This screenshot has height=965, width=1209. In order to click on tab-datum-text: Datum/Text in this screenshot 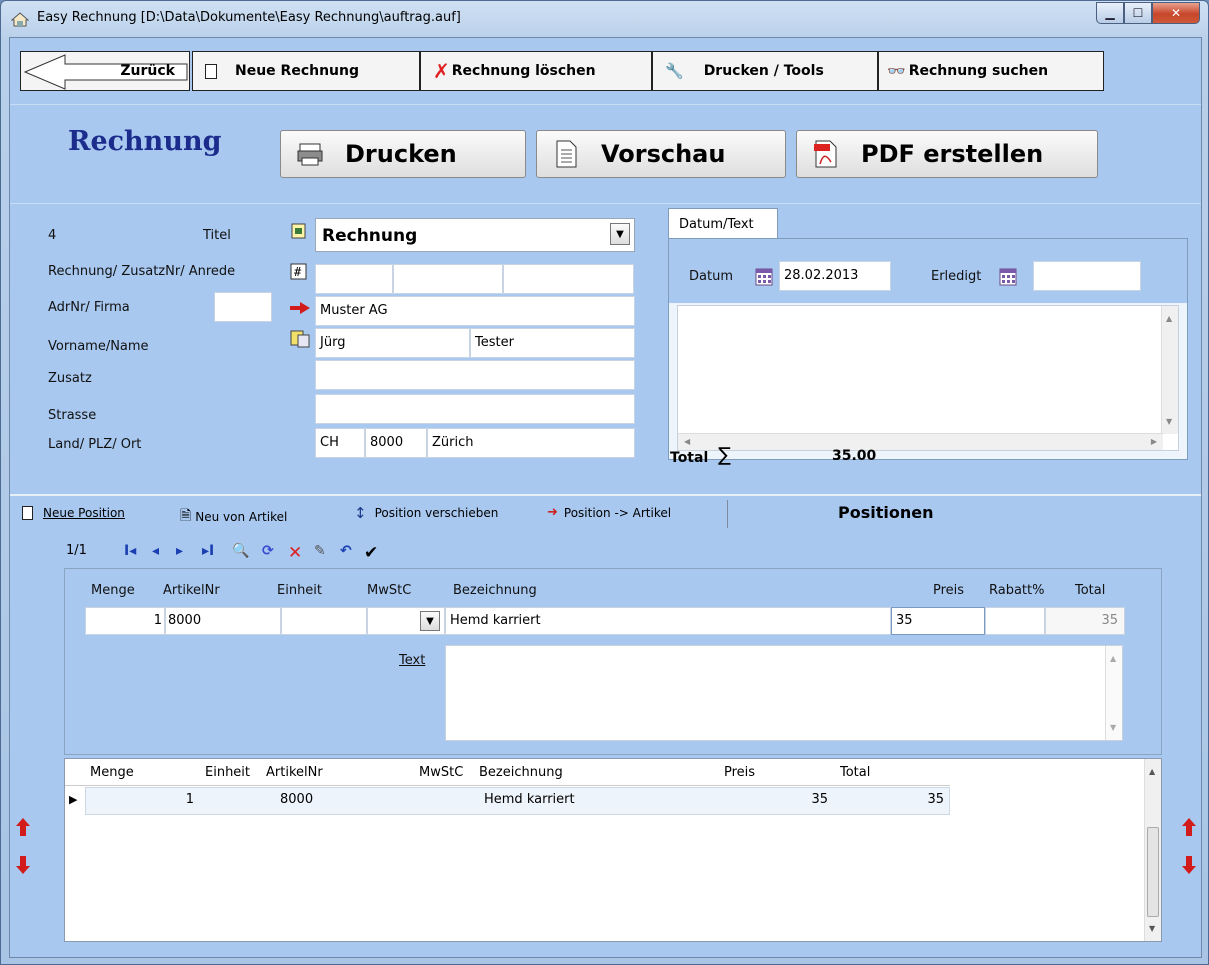, I will do `click(723, 224)`.